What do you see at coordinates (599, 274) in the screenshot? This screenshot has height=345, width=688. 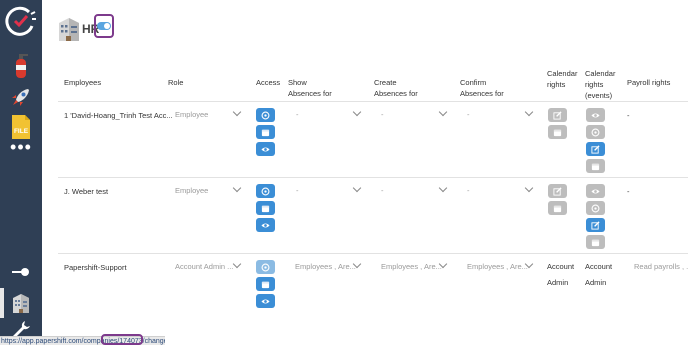 I see `row3-calendar-rights-events: Account Admin` at bounding box center [599, 274].